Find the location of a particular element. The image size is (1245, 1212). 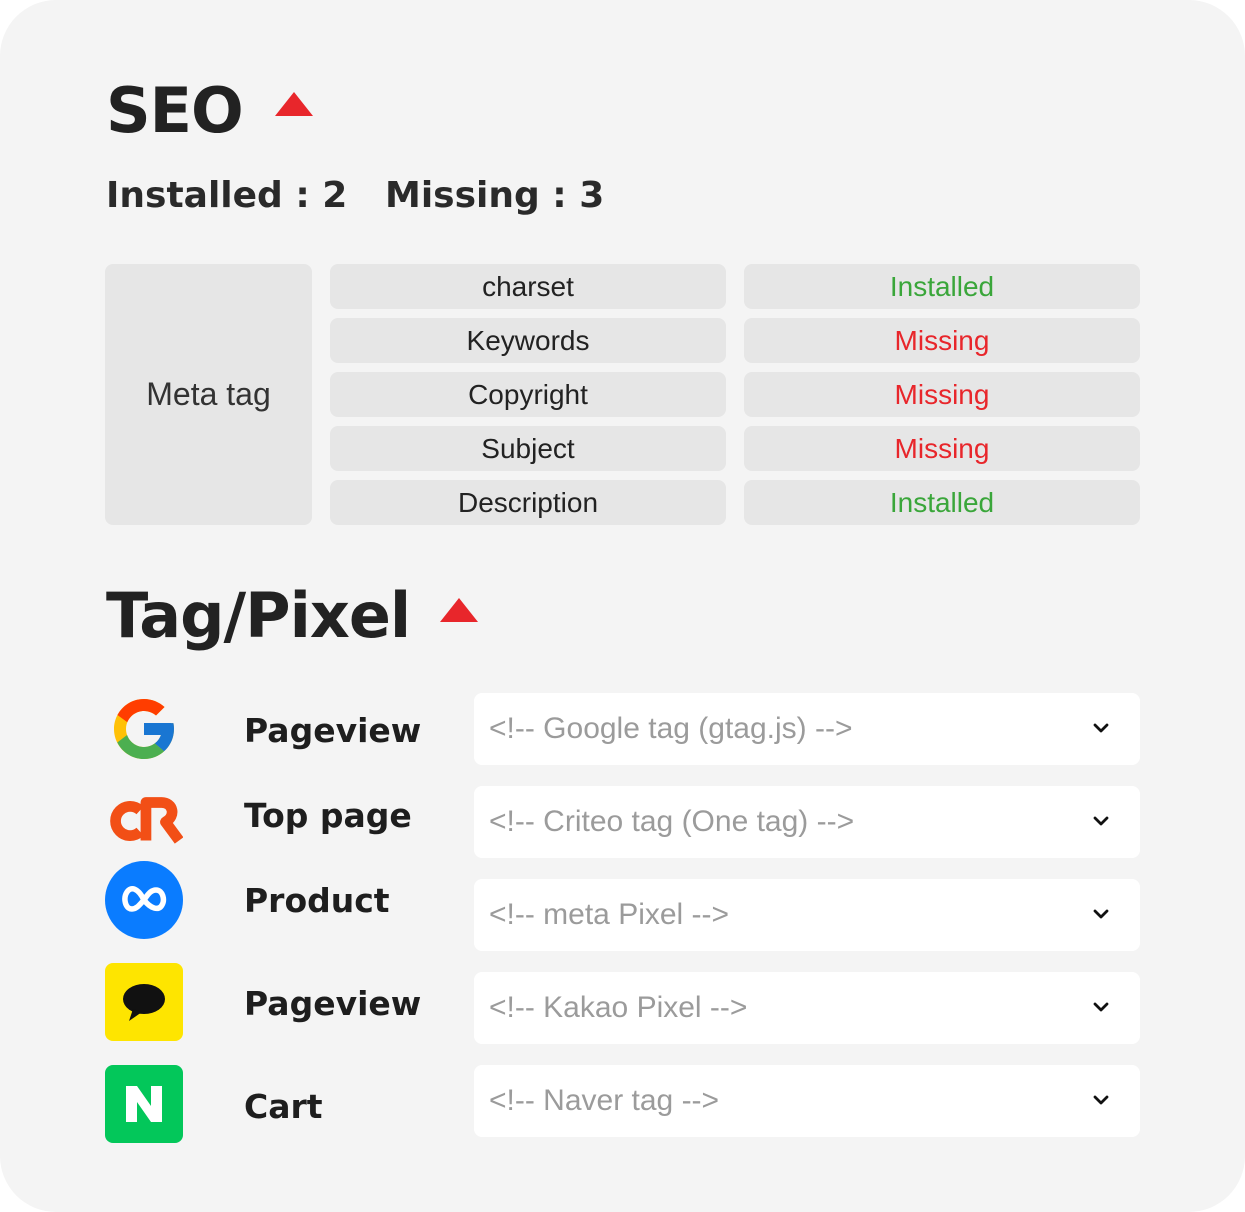

tag-select-value: <!-- meta Pixel --> is located at coordinates (609, 914).